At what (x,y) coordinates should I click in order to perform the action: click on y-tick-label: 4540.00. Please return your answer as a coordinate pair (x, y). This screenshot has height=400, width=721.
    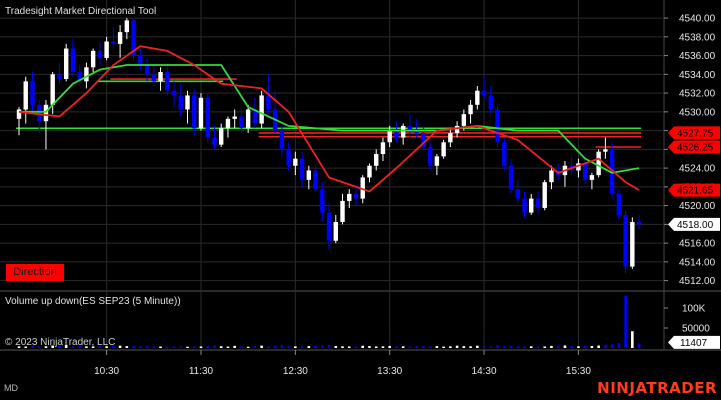
    Looking at the image, I should click on (697, 19).